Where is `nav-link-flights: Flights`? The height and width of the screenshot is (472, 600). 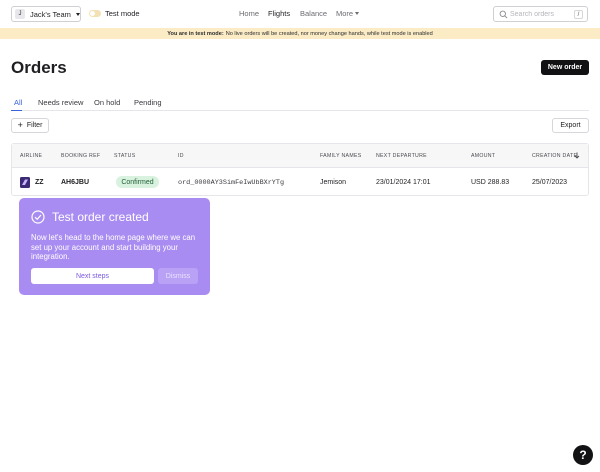 nav-link-flights: Flights is located at coordinates (279, 13).